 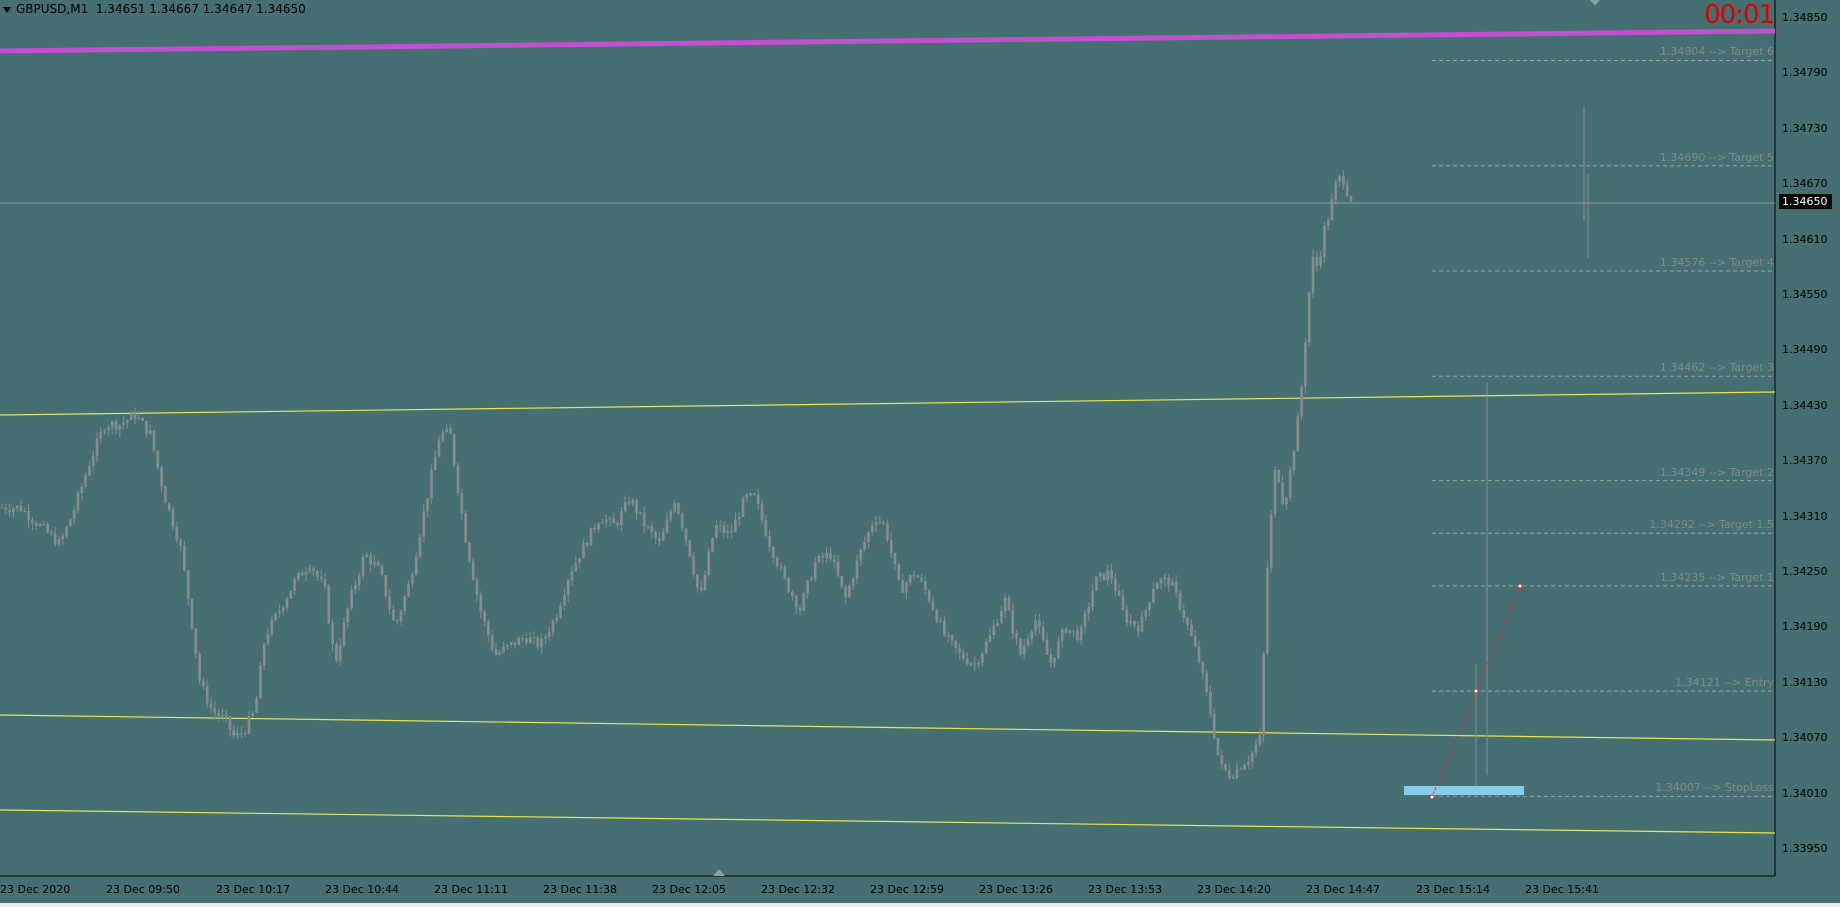 I want to click on zigzag-point-mid, so click(x=1476, y=691).